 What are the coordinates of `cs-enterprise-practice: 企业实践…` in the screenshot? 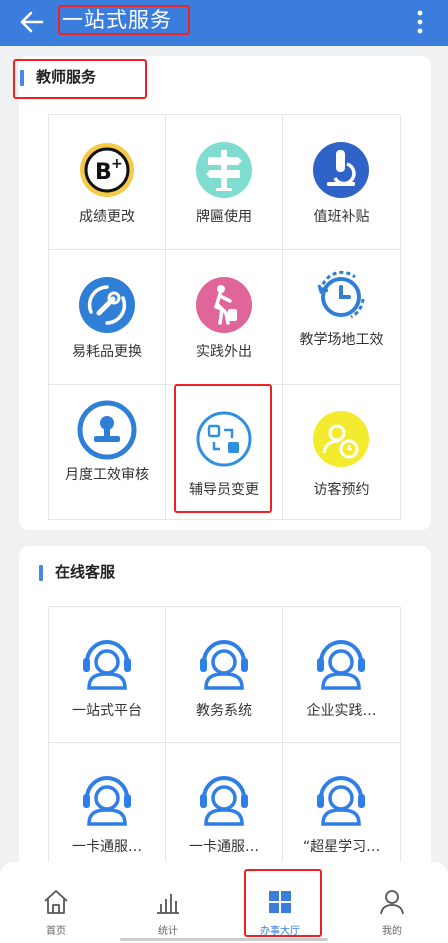 It's located at (342, 675).